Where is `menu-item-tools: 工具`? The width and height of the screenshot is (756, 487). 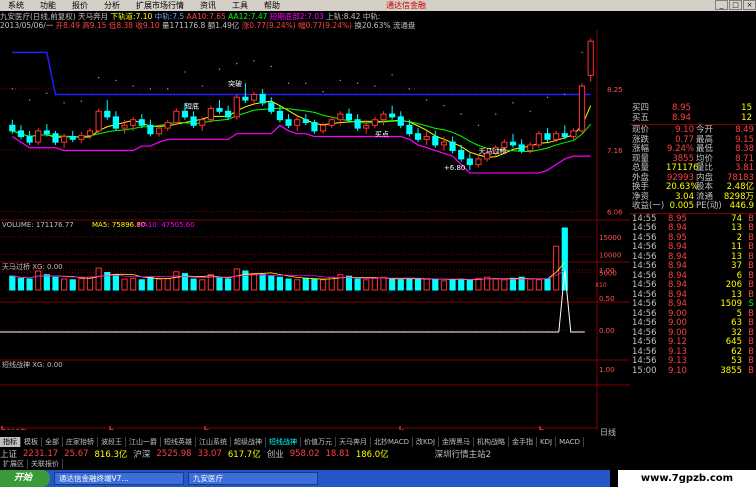 menu-item-tools: 工具 is located at coordinates (240, 5).